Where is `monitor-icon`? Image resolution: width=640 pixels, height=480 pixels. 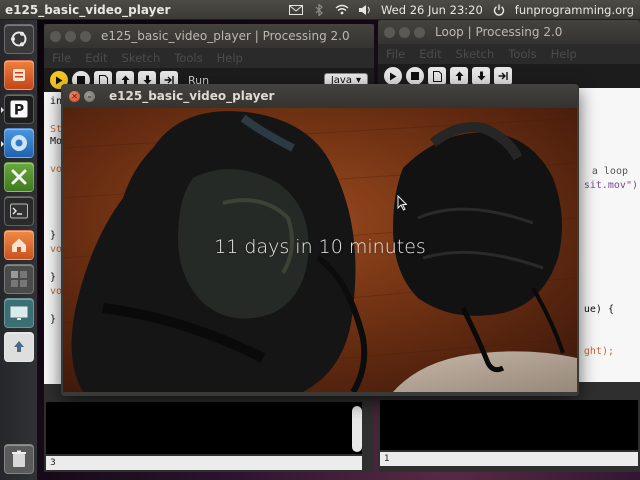
monitor-icon is located at coordinates (19, 313).